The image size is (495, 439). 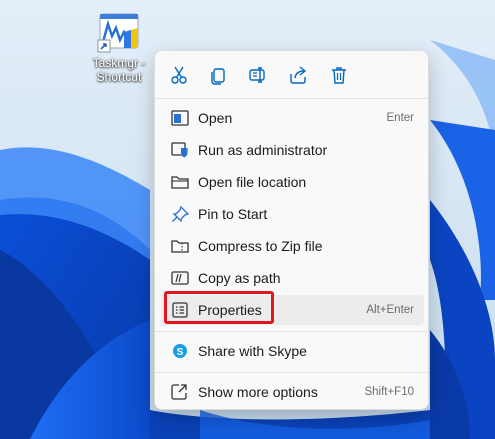 What do you see at coordinates (119, 77) in the screenshot?
I see `shortcut-label-line2: Shortcut` at bounding box center [119, 77].